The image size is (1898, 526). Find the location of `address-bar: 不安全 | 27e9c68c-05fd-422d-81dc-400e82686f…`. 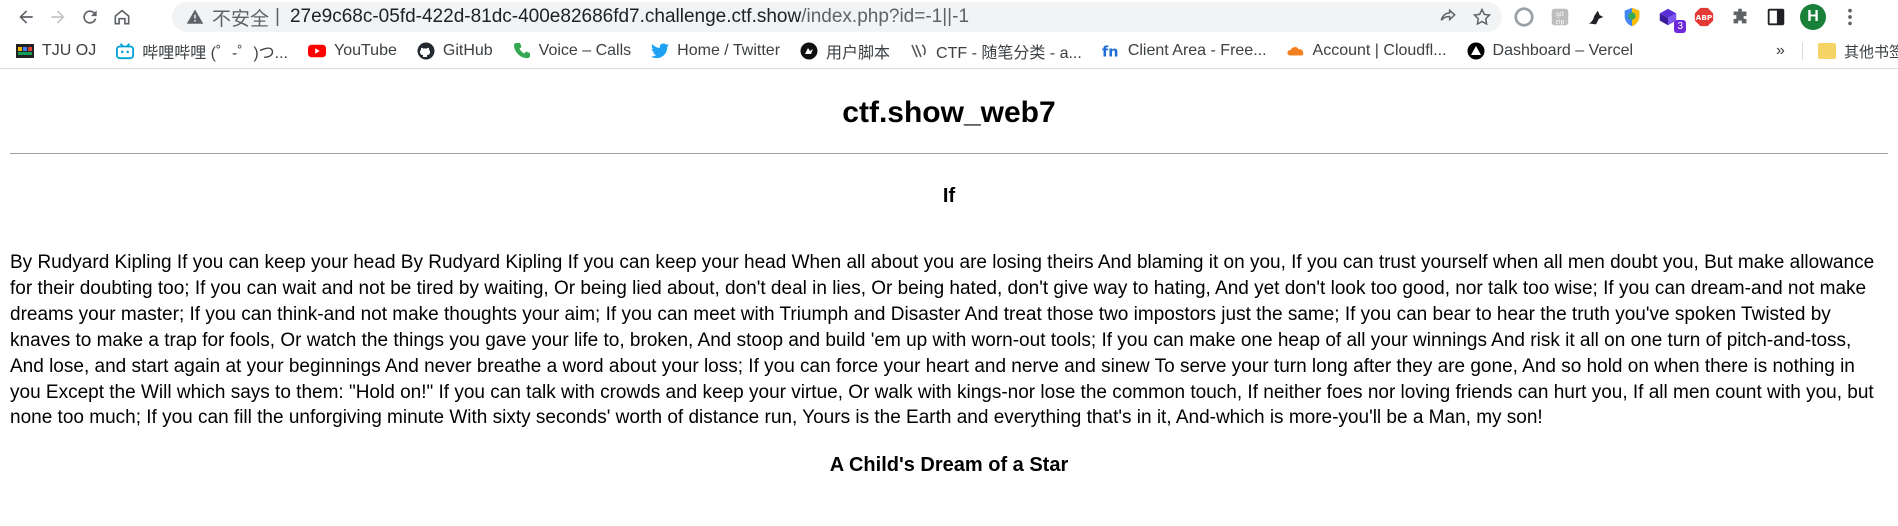

address-bar: 不安全 | 27e9c68c-05fd-422d-81dc-400e82686f… is located at coordinates (837, 17).